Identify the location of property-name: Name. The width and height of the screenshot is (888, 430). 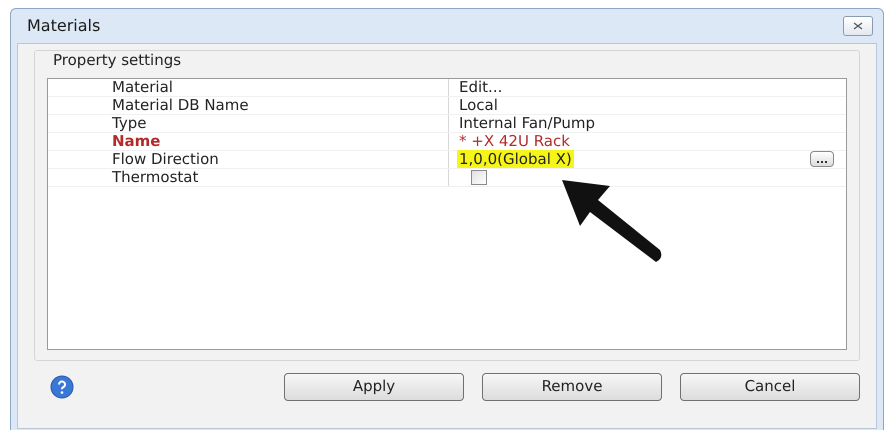
(136, 141).